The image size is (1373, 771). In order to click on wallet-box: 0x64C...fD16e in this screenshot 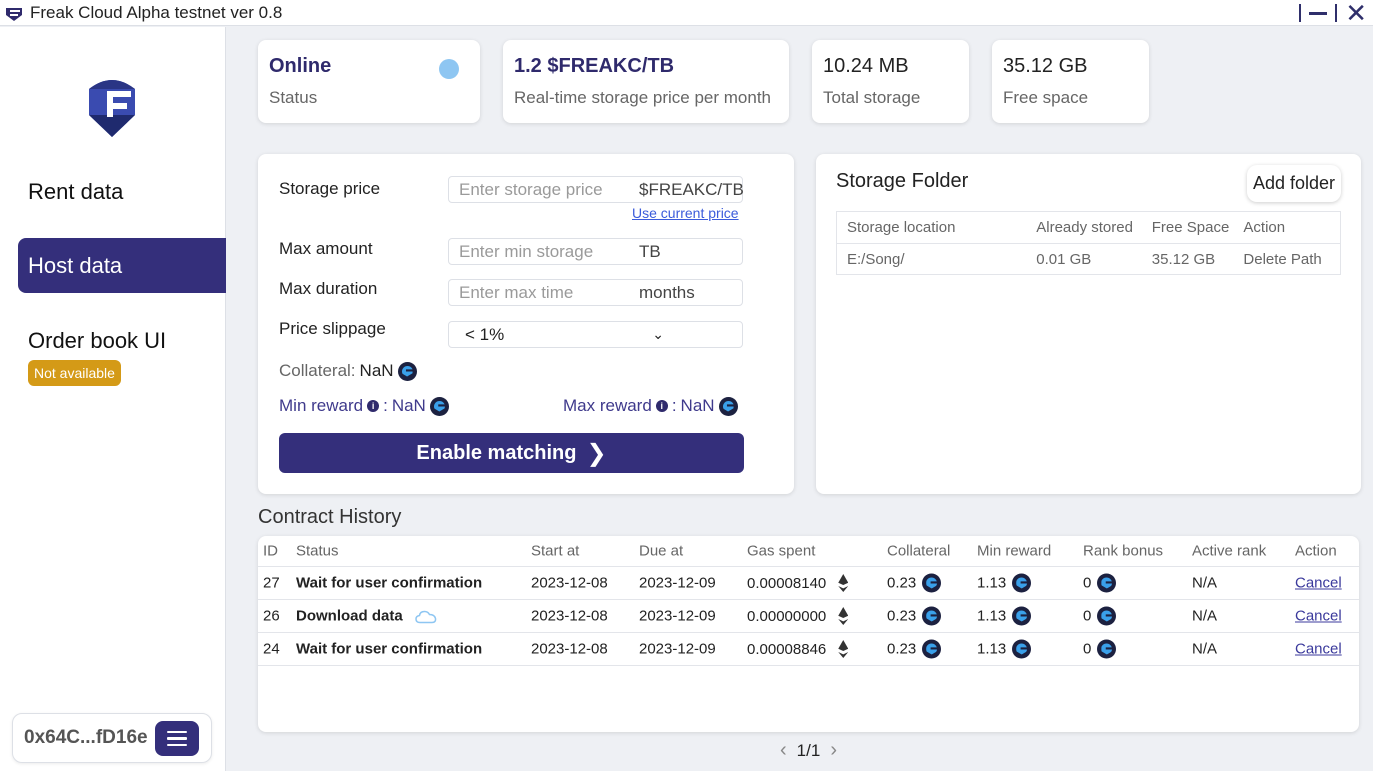, I will do `click(112, 738)`.